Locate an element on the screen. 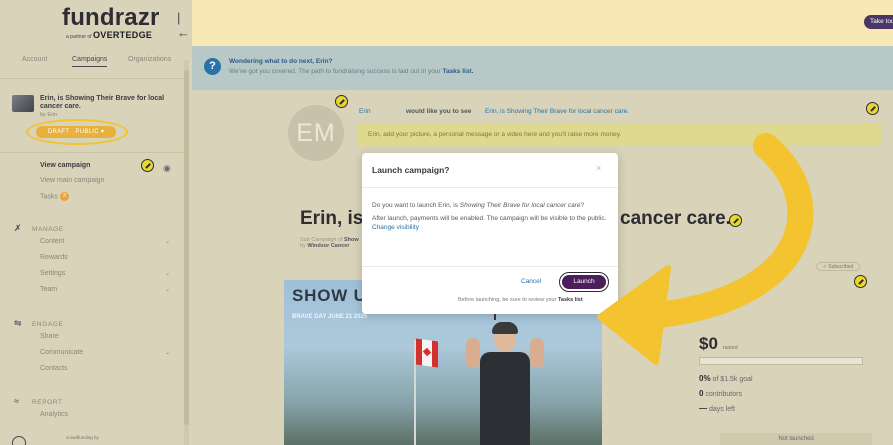 The width and height of the screenshot is (893, 445). sidebar-footer: crowdfunding by is located at coordinates (95, 438).